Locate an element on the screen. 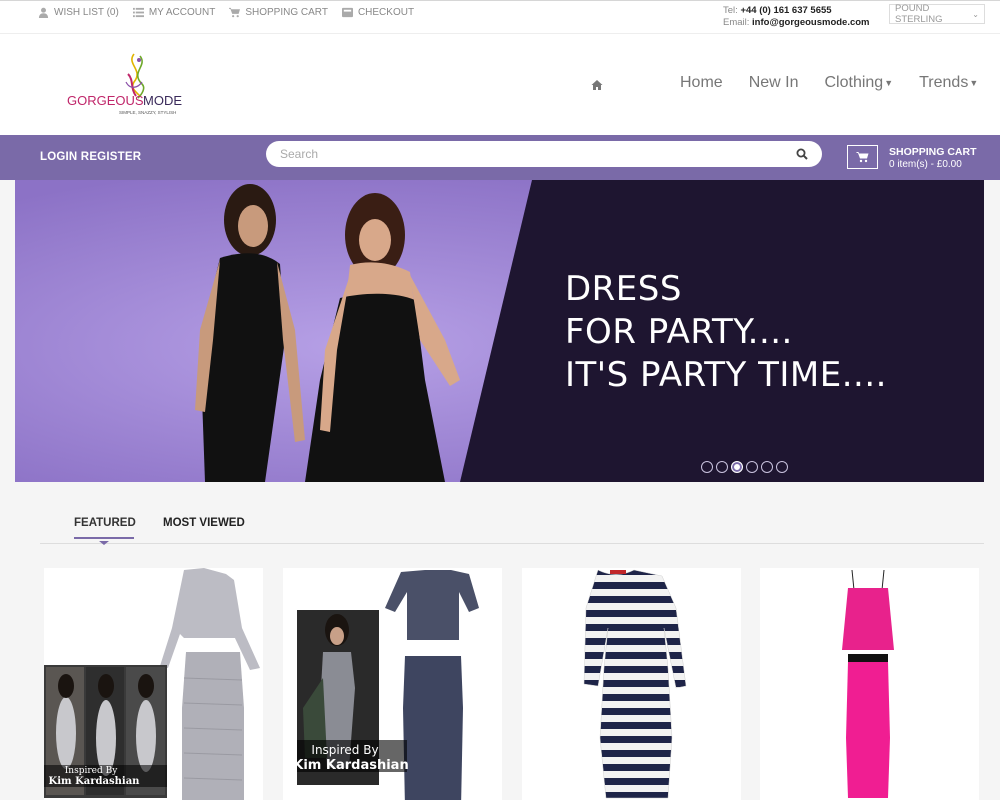  my-account-label: MY ACCOUNT is located at coordinates (182, 12).